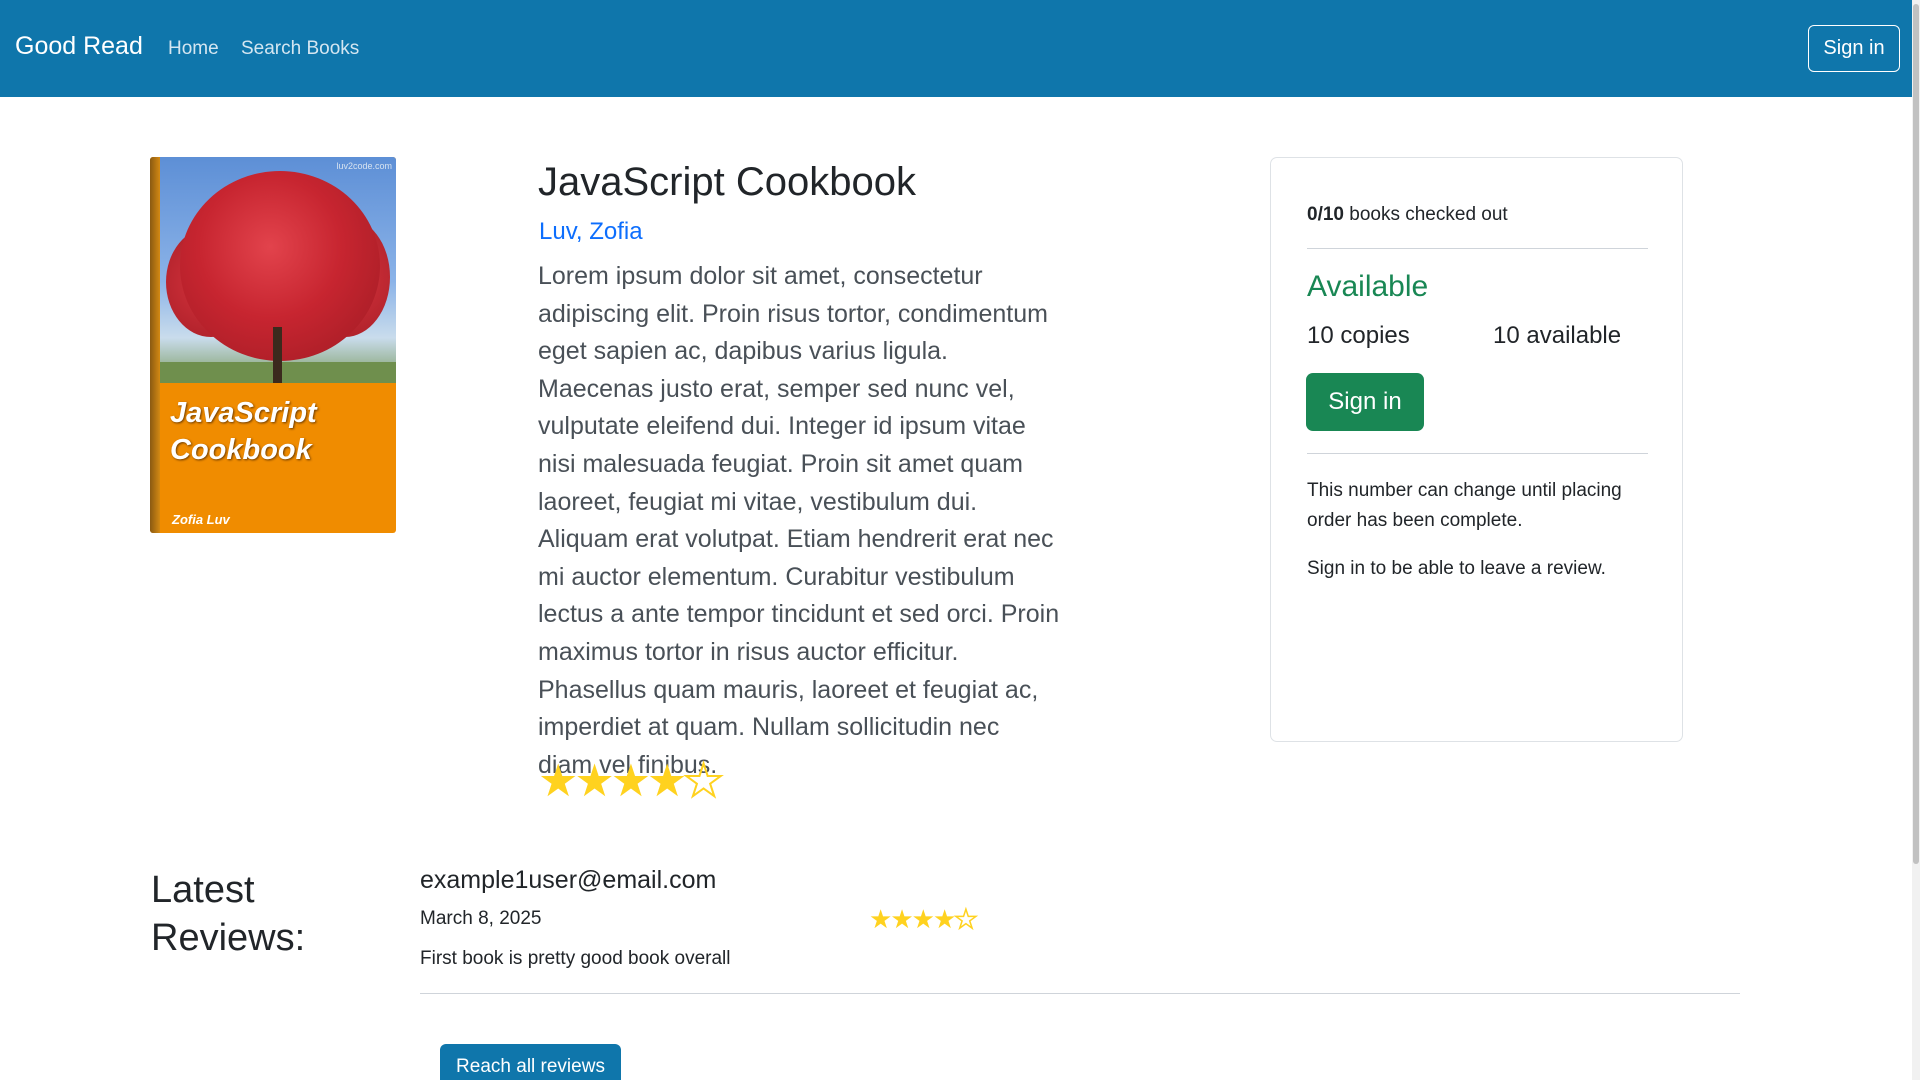 This screenshot has height=1080, width=1920. Describe the element at coordinates (575, 958) in the screenshot. I see `review-text: First book is pretty good book overall` at that location.